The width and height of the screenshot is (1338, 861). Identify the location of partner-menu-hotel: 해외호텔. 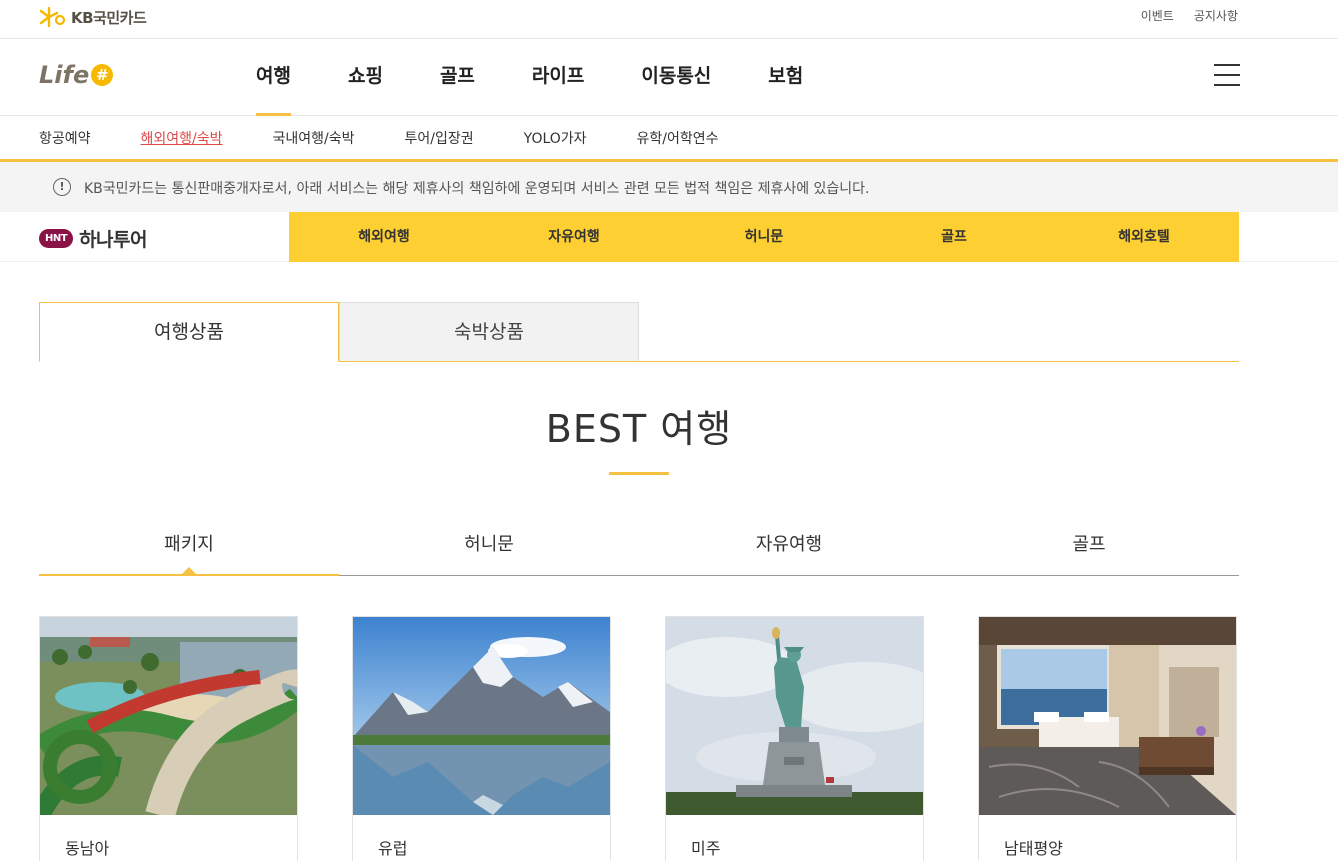
(1144, 237).